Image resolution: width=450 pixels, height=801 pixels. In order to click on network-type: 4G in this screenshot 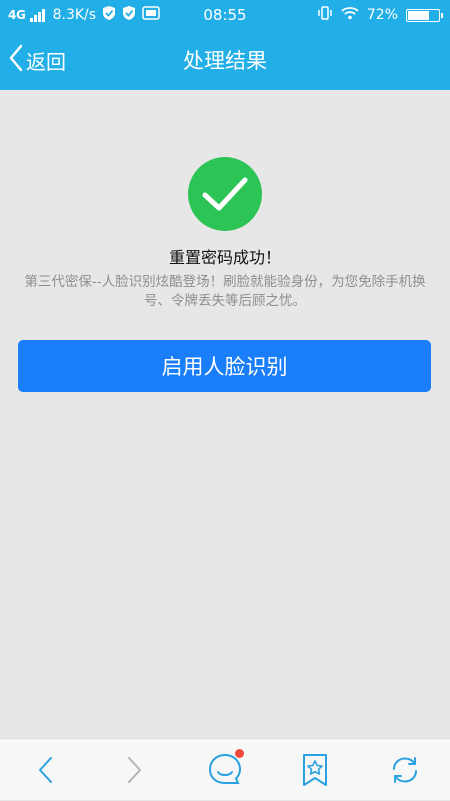, I will do `click(17, 15)`.